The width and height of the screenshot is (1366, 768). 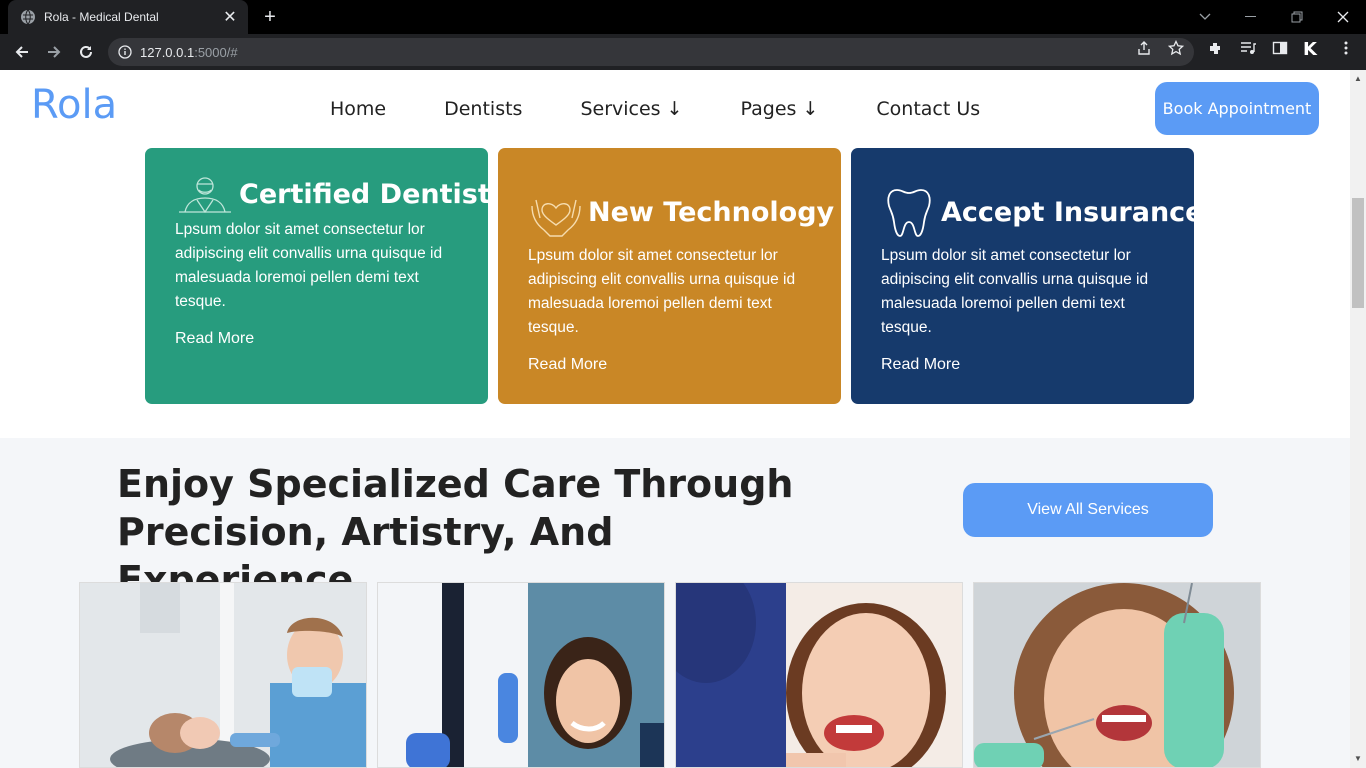 What do you see at coordinates (1297, 17) in the screenshot?
I see `restore-icon` at bounding box center [1297, 17].